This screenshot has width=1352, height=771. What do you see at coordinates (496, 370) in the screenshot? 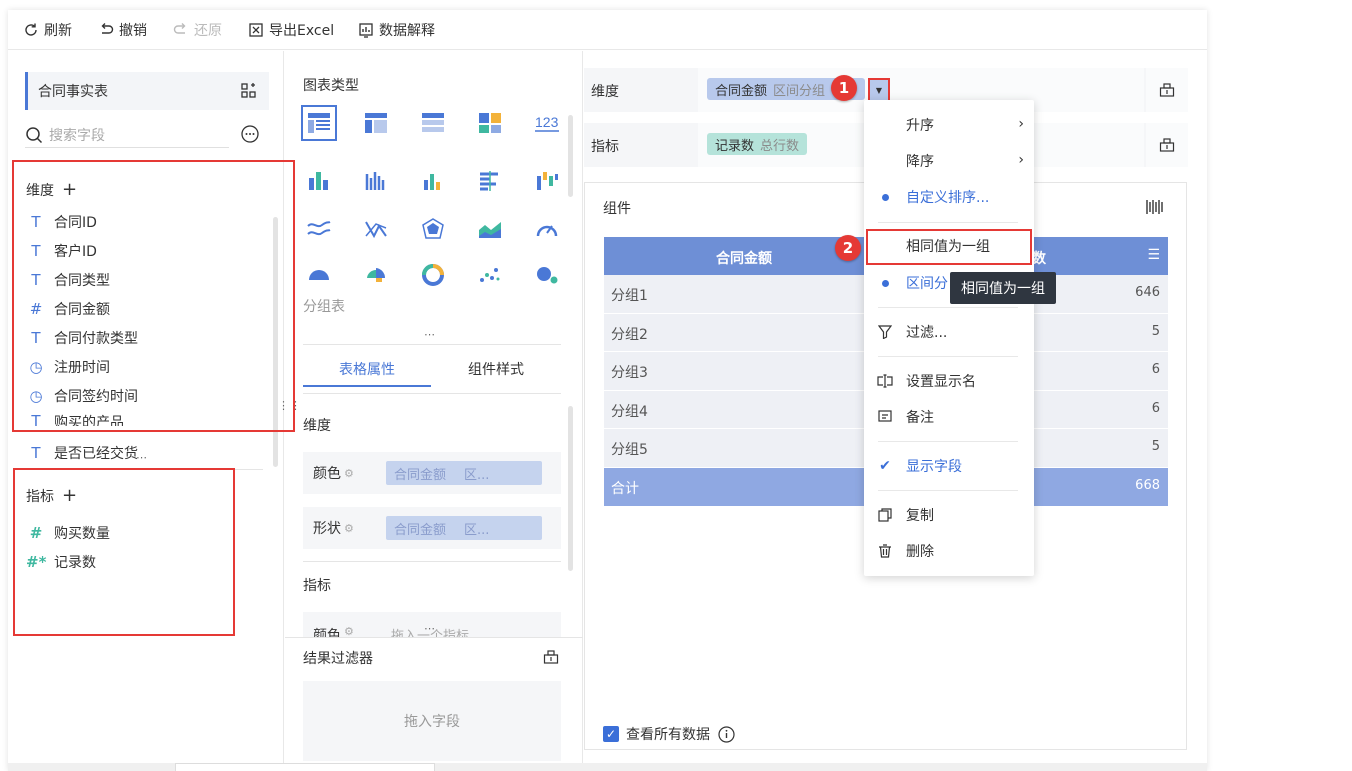
I see `tab-component-style: 组件样式` at bounding box center [496, 370].